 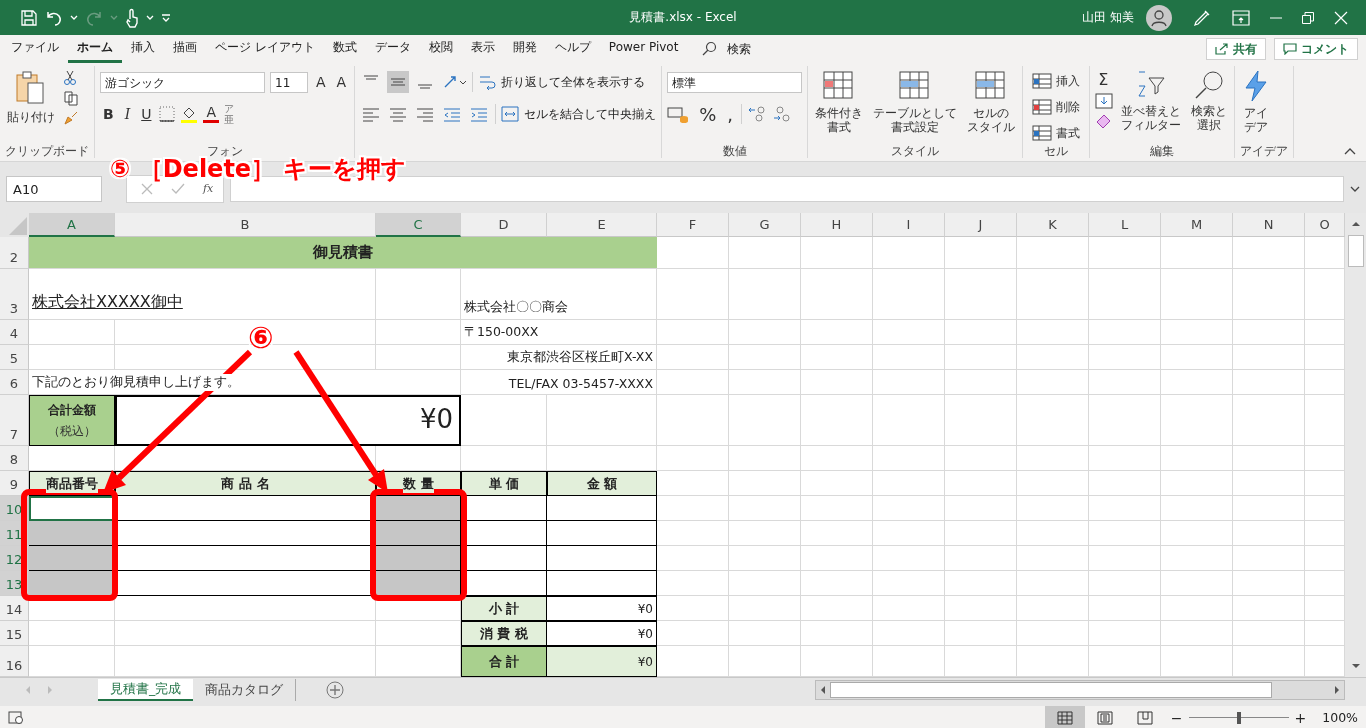 I want to click on scissors-icon, so click(x=70, y=78).